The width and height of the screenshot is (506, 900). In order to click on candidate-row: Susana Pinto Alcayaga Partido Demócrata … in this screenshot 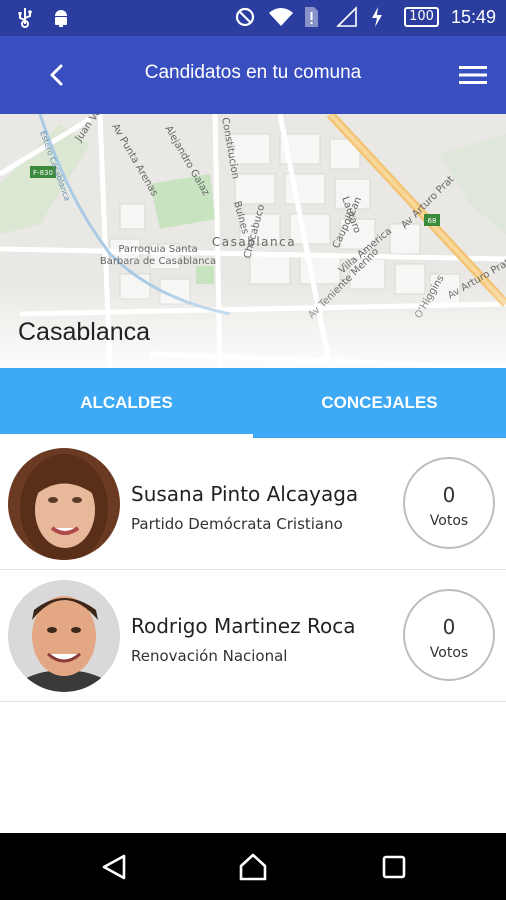, I will do `click(253, 504)`.